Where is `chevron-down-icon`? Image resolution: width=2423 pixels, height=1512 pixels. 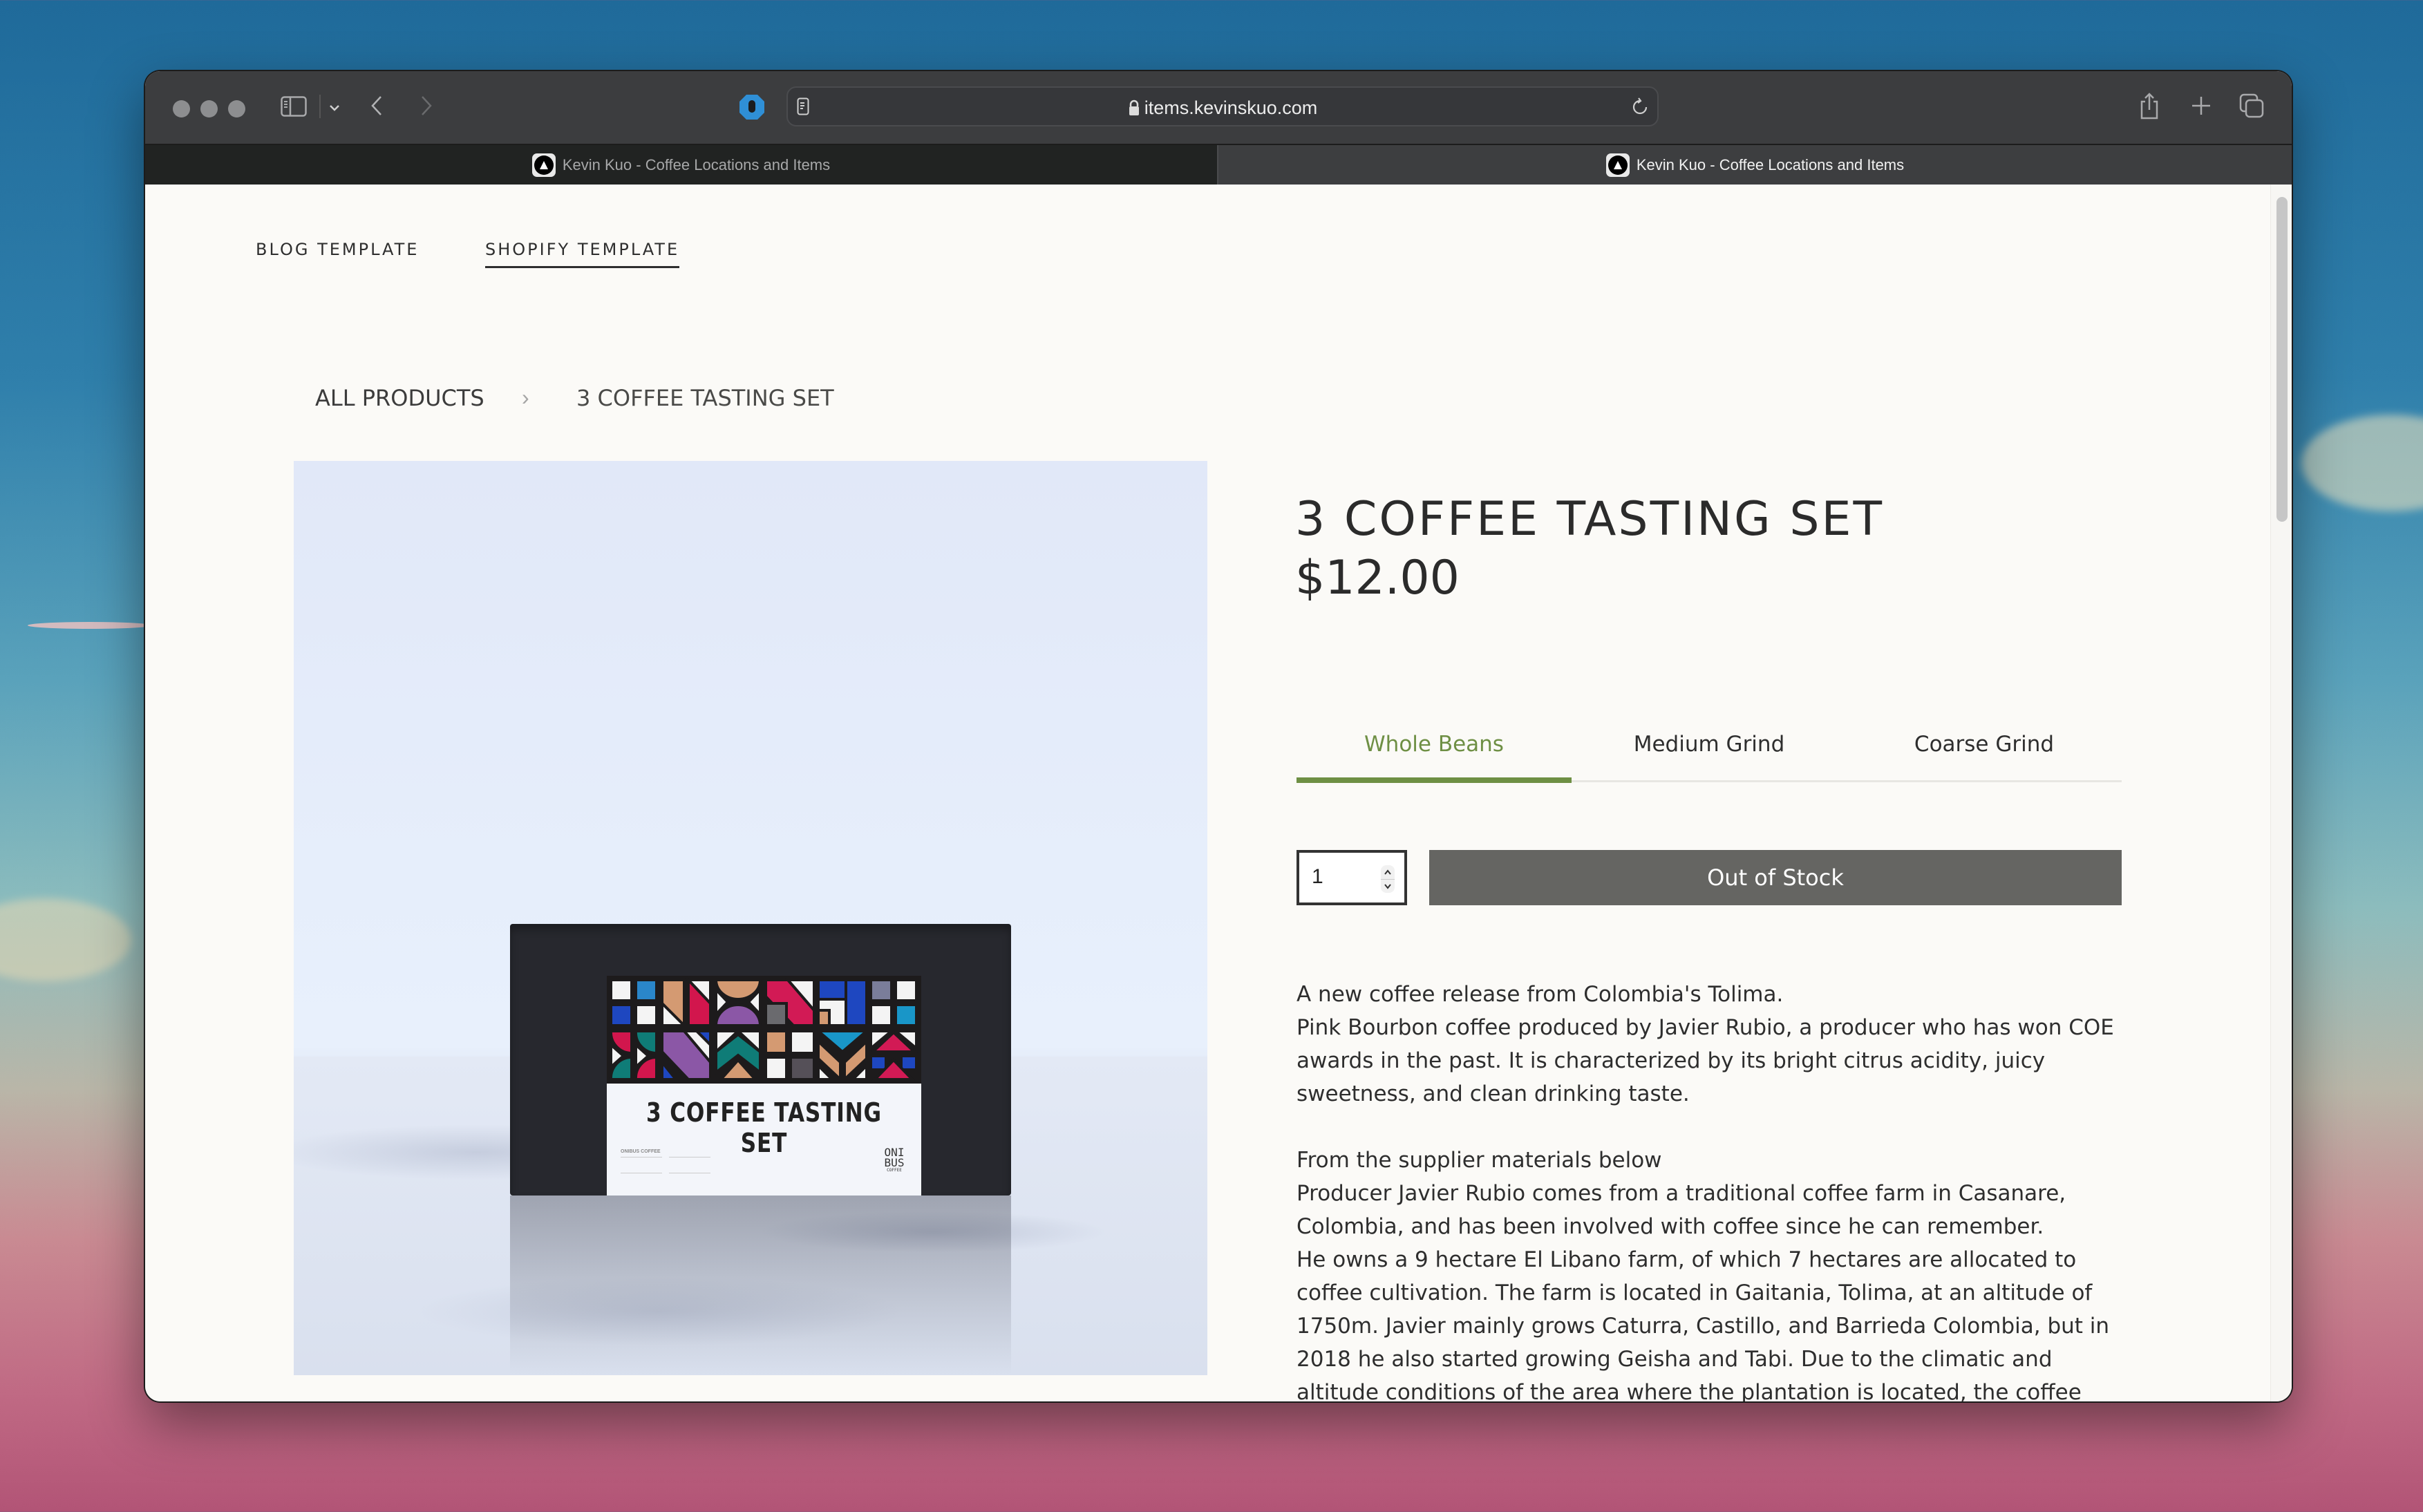
chevron-down-icon is located at coordinates (334, 106).